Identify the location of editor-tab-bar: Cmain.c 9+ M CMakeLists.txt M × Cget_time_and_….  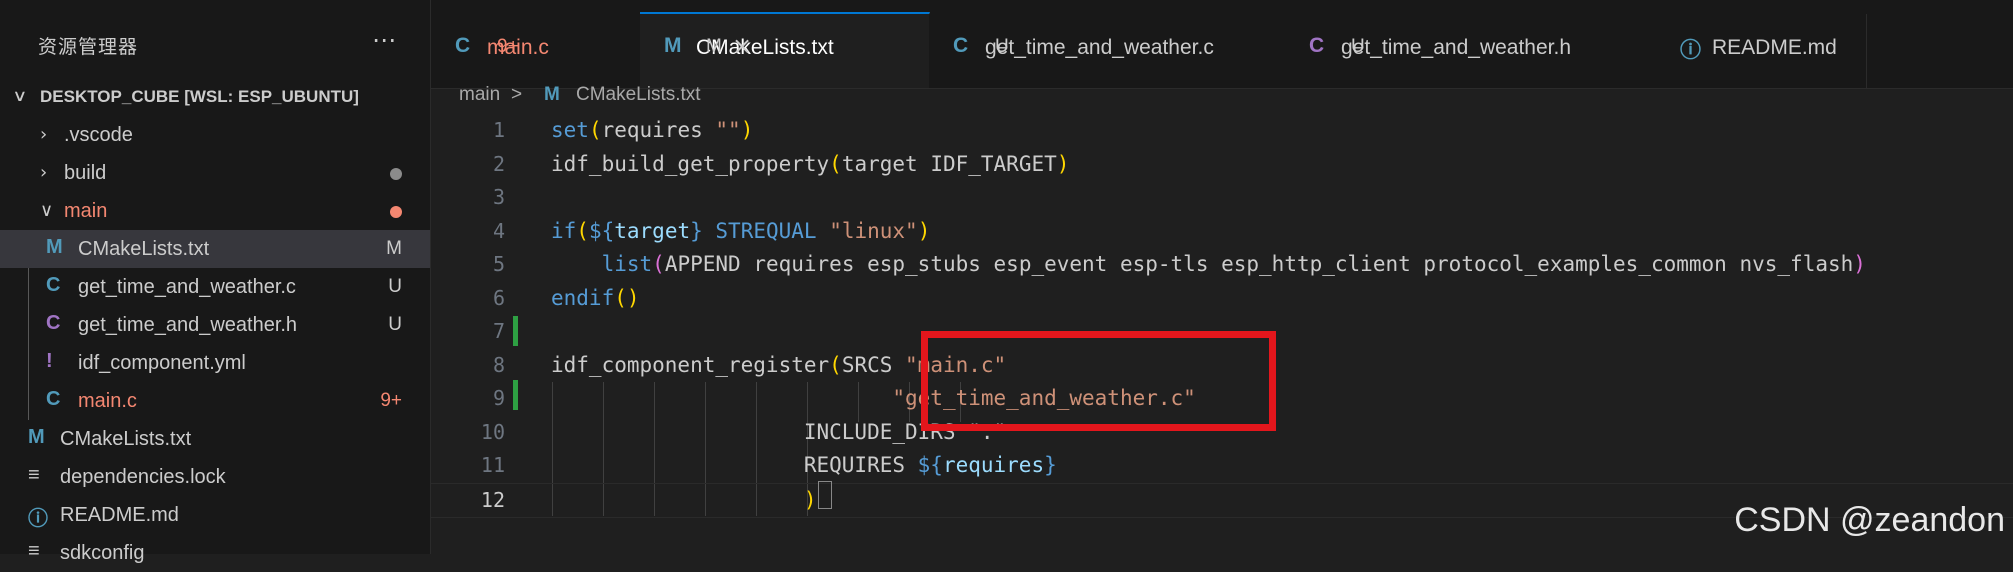
(1222, 44).